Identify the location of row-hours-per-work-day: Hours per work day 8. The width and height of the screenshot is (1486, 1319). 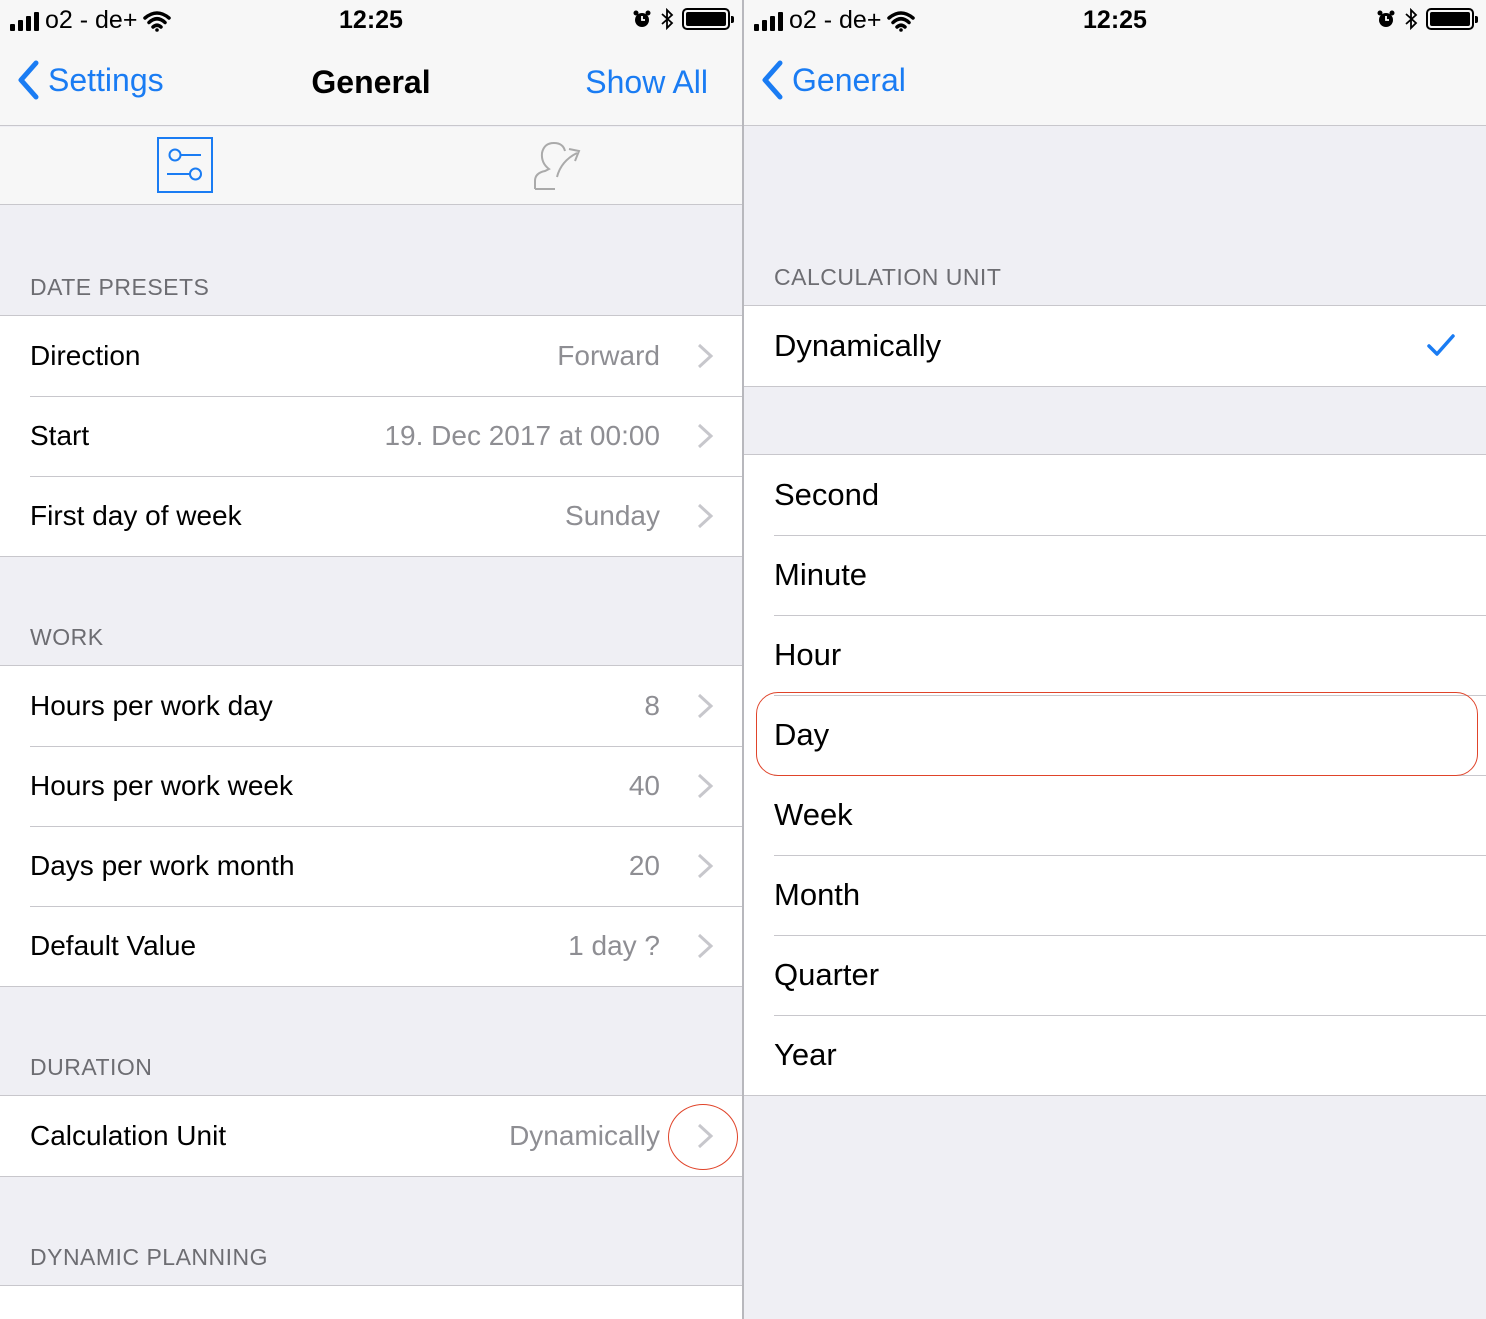
(371, 706).